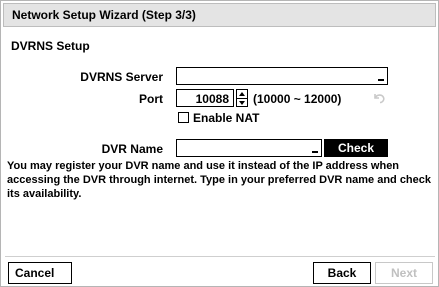 Image resolution: width=439 pixels, height=287 pixels. What do you see at coordinates (121, 77) in the screenshot?
I see `dvrns-server-label: DVRNS Server` at bounding box center [121, 77].